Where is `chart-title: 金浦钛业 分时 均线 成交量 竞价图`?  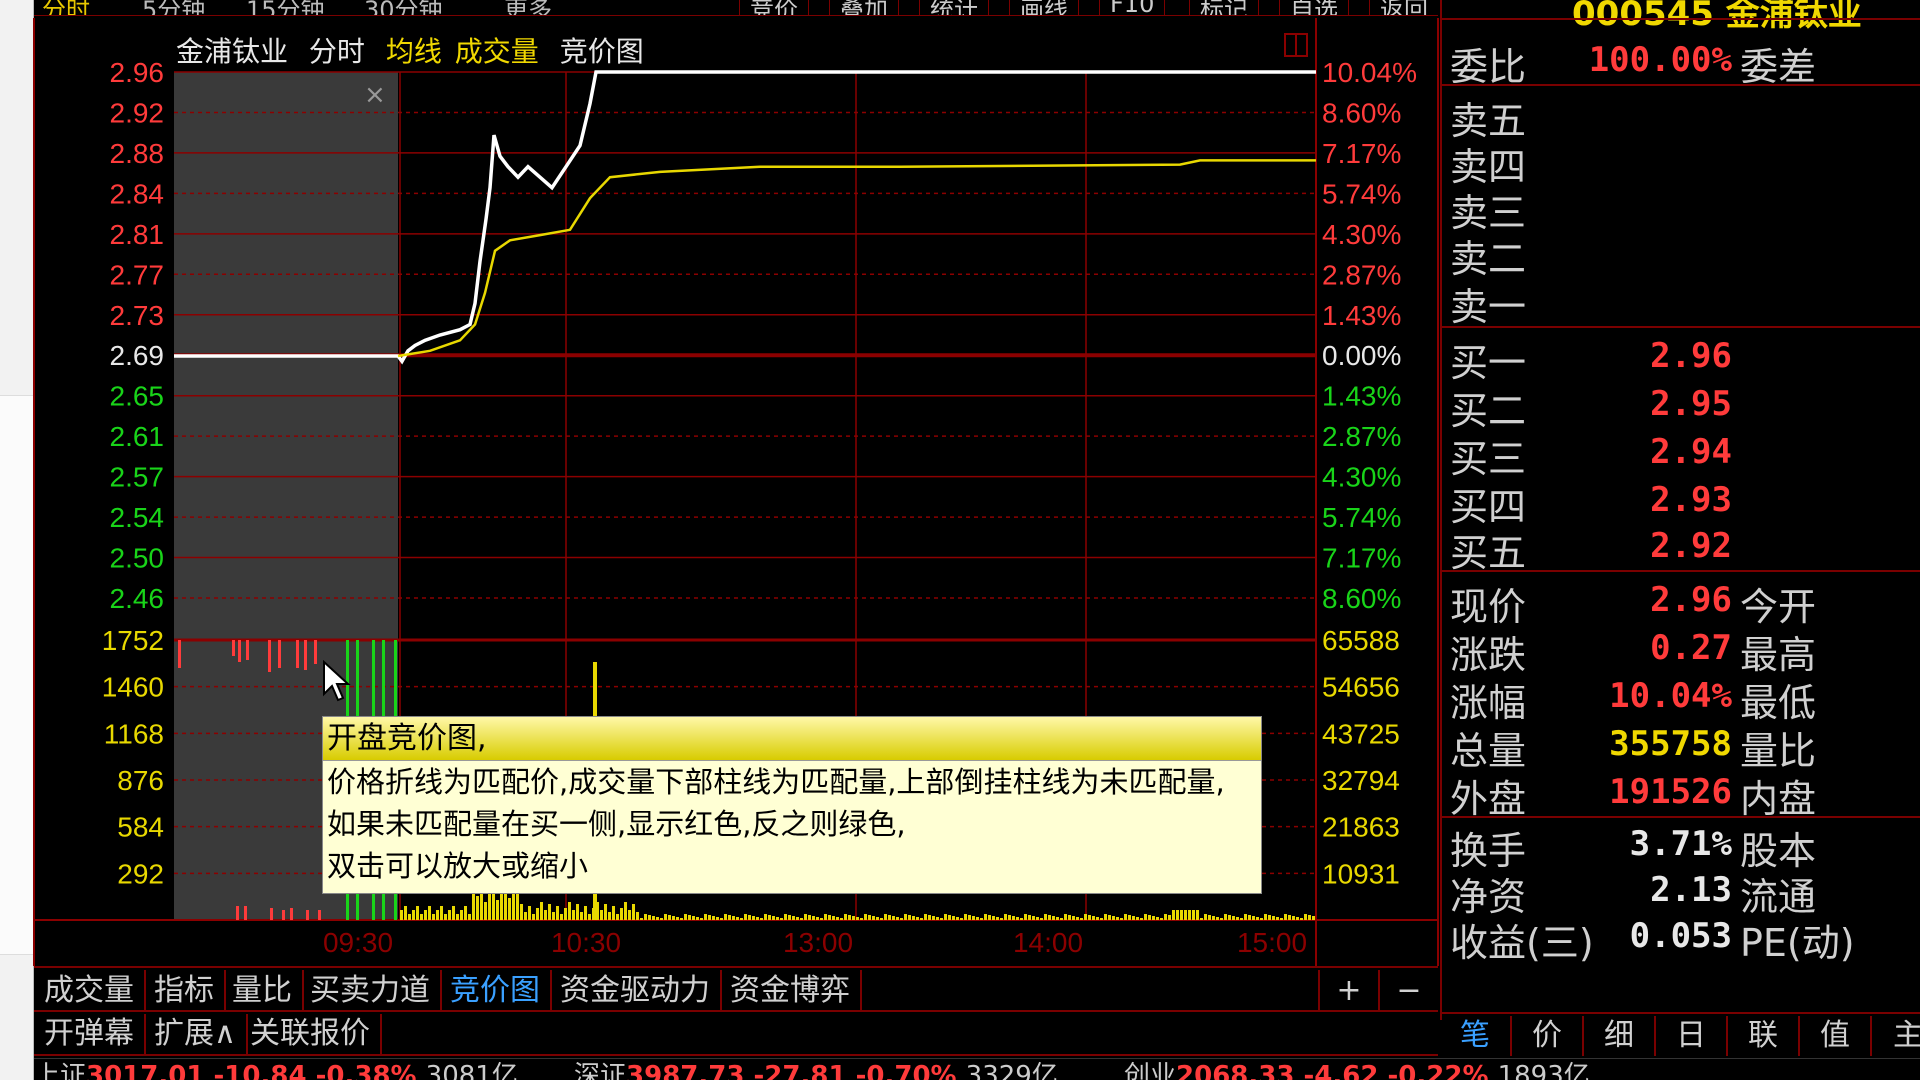
chart-title: 金浦钛业 分时 均线 成交量 竞价图 is located at coordinates (416, 50).